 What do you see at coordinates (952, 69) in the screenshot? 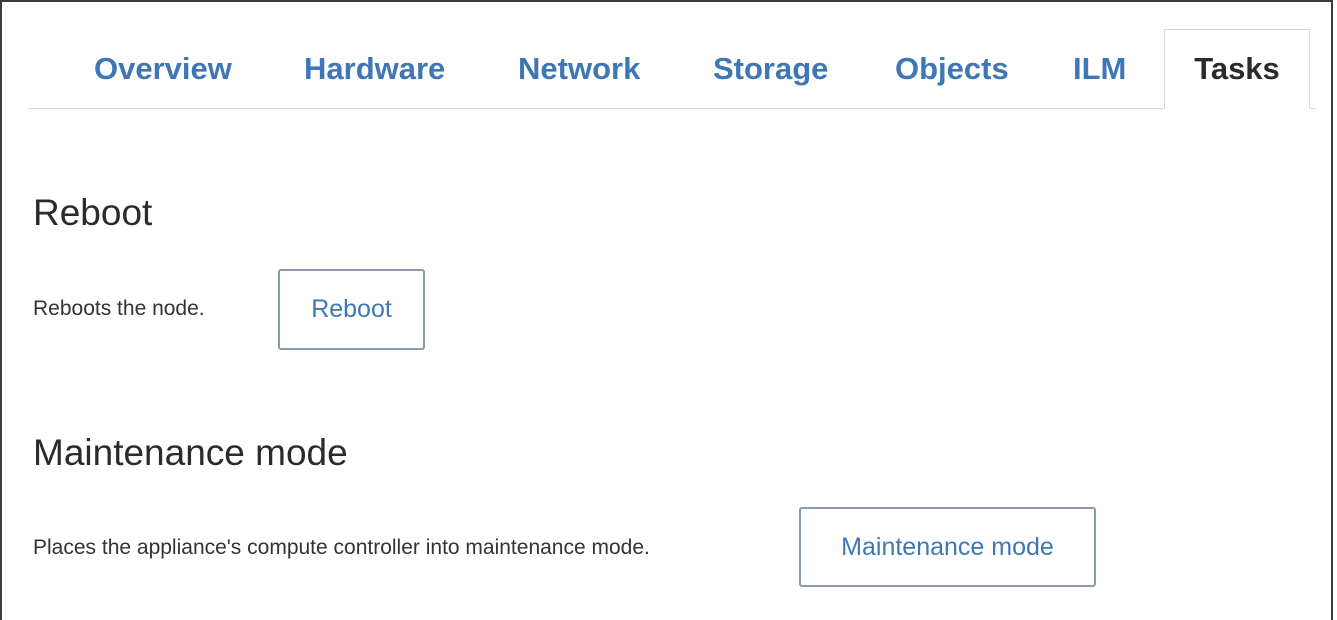
I see `tab-objects: Objects` at bounding box center [952, 69].